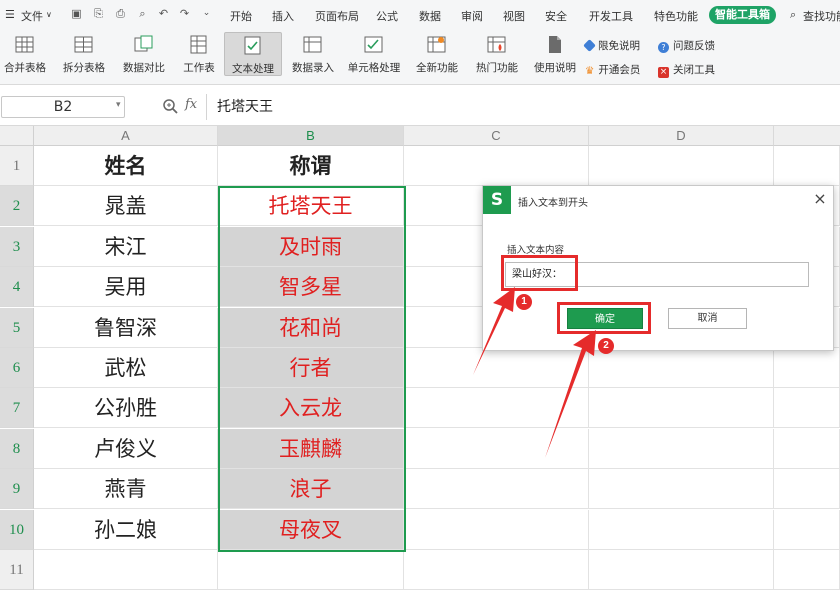 The height and width of the screenshot is (605, 840). What do you see at coordinates (681, 570) in the screenshot?
I see `cell-d11` at bounding box center [681, 570].